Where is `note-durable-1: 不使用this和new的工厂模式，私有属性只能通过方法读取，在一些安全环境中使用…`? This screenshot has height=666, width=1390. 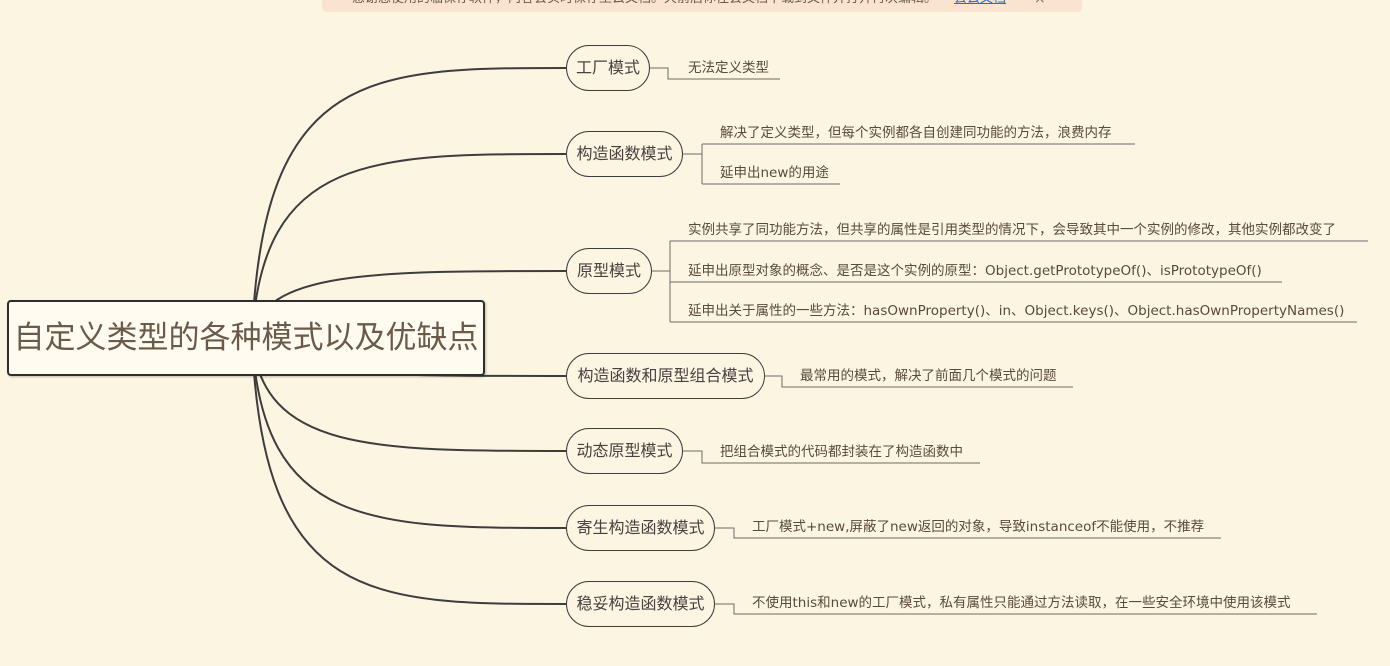
note-durable-1: 不使用this和new的工厂模式，私有属性只能通过方法读取，在一些安全环境中使用… is located at coordinates (1021, 603).